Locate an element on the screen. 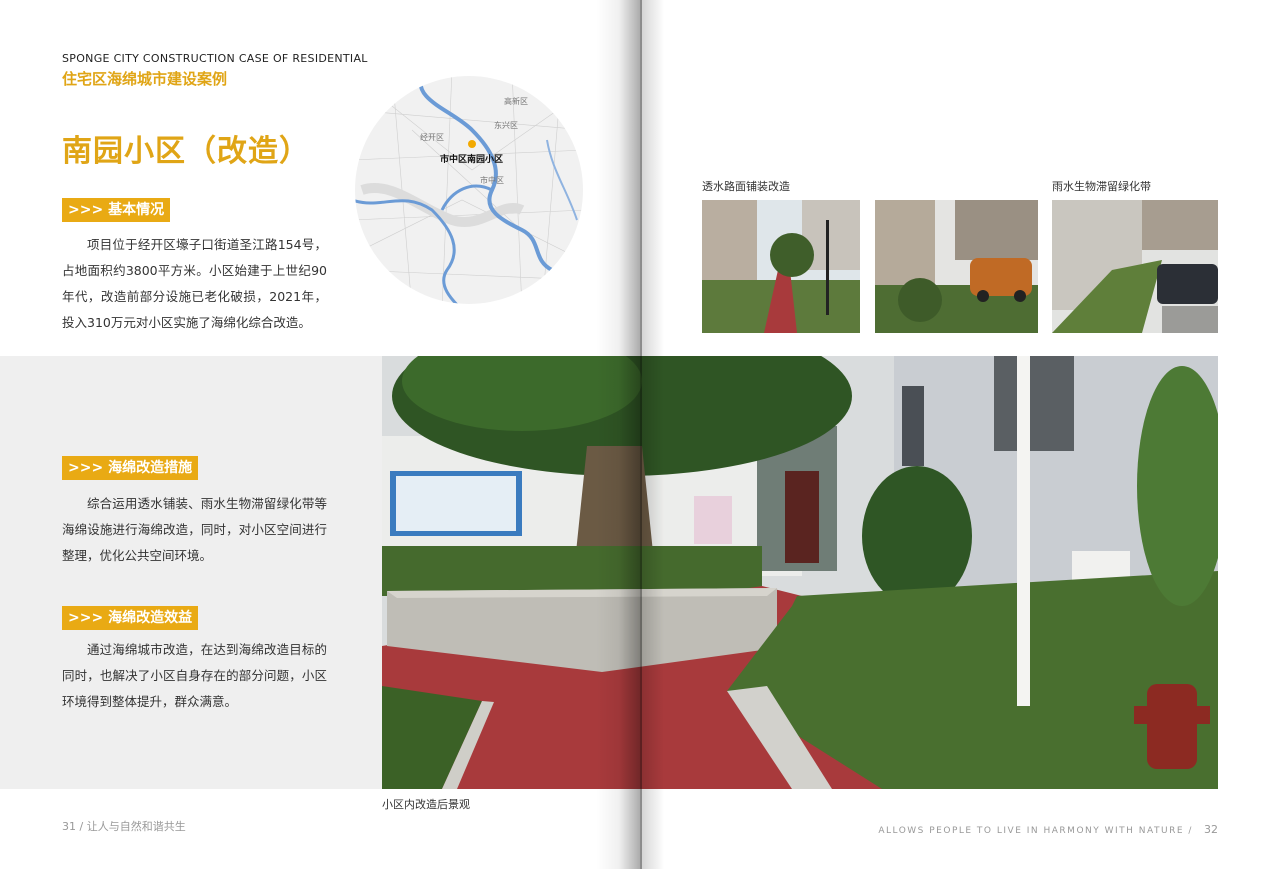 This screenshot has width=1280, height=869. project-title: 南园小区（改造） is located at coordinates (186, 151).